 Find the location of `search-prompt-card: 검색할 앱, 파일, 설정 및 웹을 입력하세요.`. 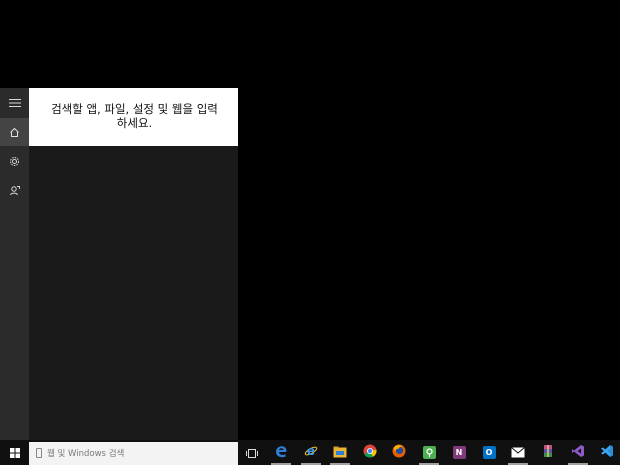

search-prompt-card: 검색할 앱, 파일, 설정 및 웹을 입력하세요. is located at coordinates (133, 117).